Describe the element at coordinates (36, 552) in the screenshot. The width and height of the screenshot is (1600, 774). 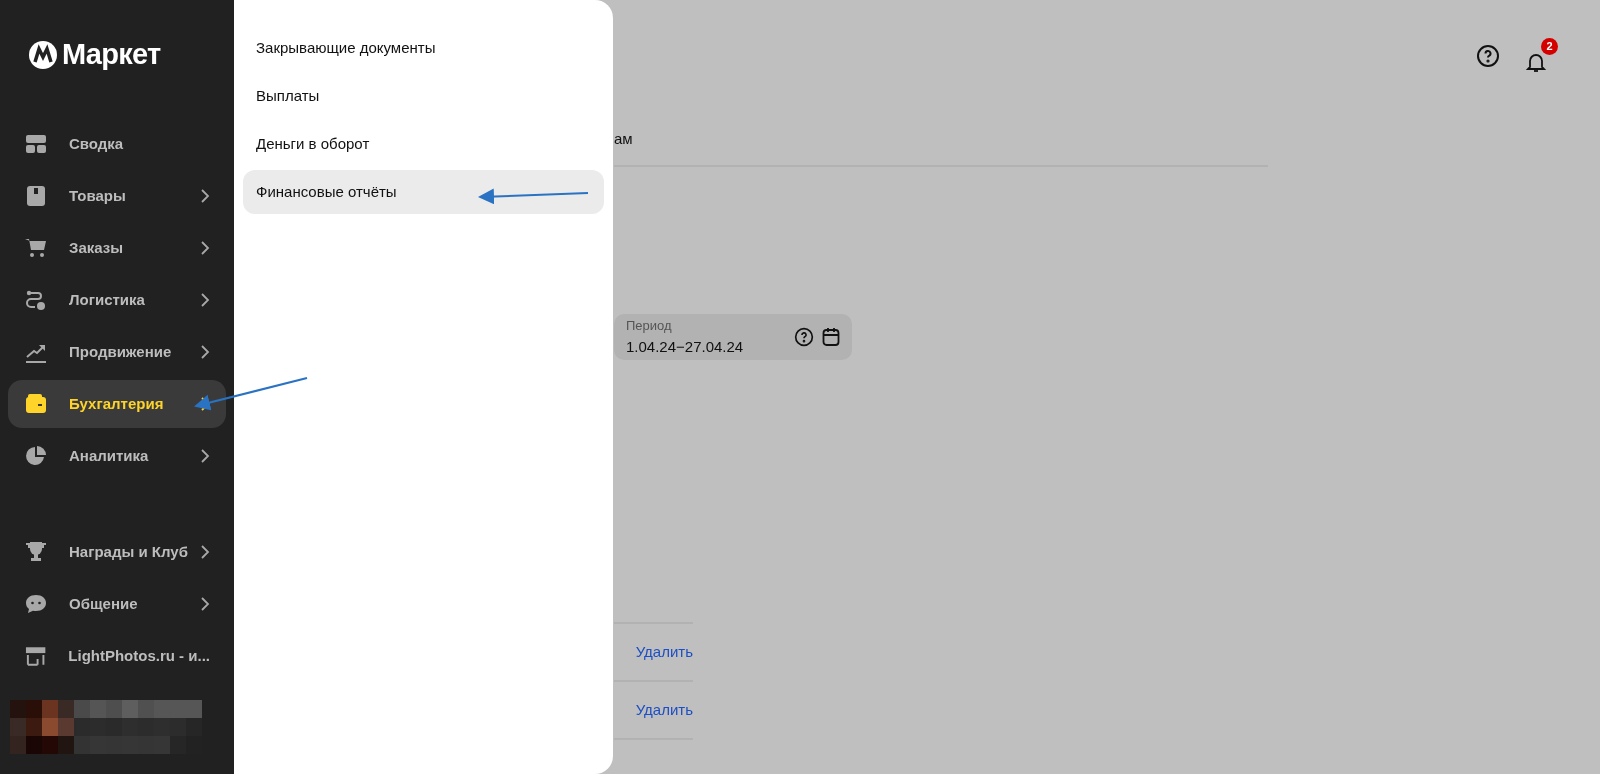
I see `trophy-icon` at that location.